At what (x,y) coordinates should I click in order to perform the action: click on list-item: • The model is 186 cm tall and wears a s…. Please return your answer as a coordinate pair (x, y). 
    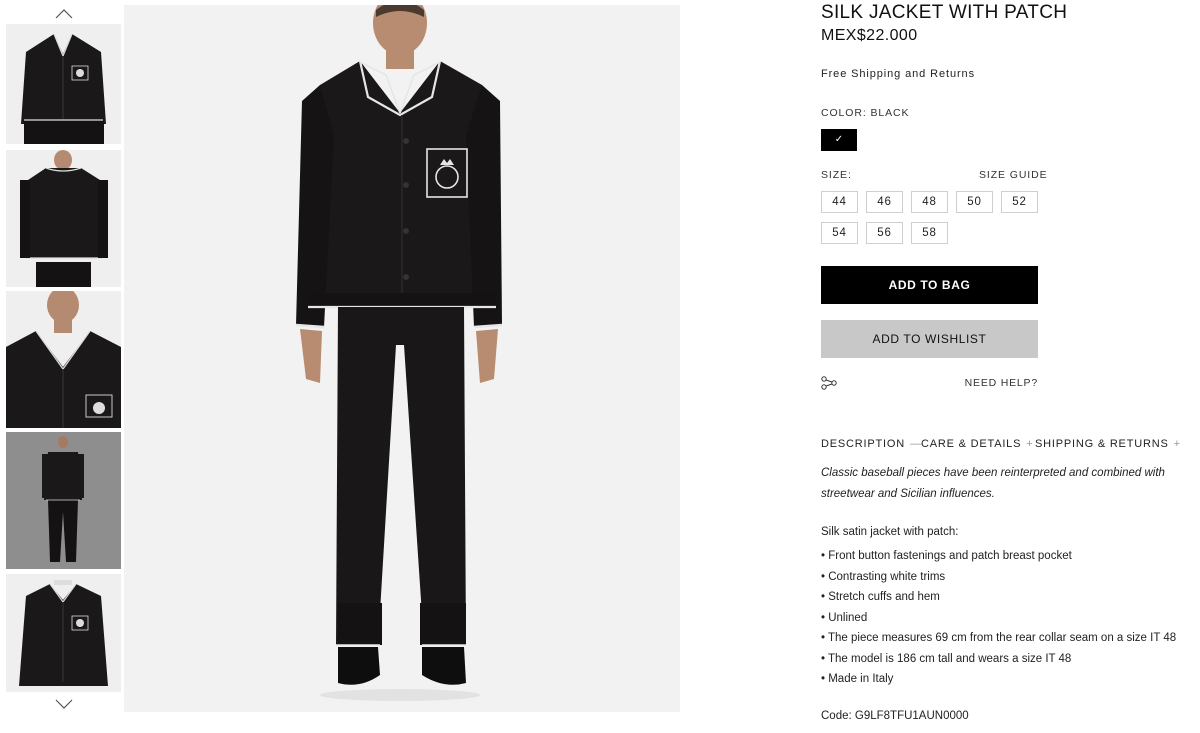
    Looking at the image, I should click on (946, 658).